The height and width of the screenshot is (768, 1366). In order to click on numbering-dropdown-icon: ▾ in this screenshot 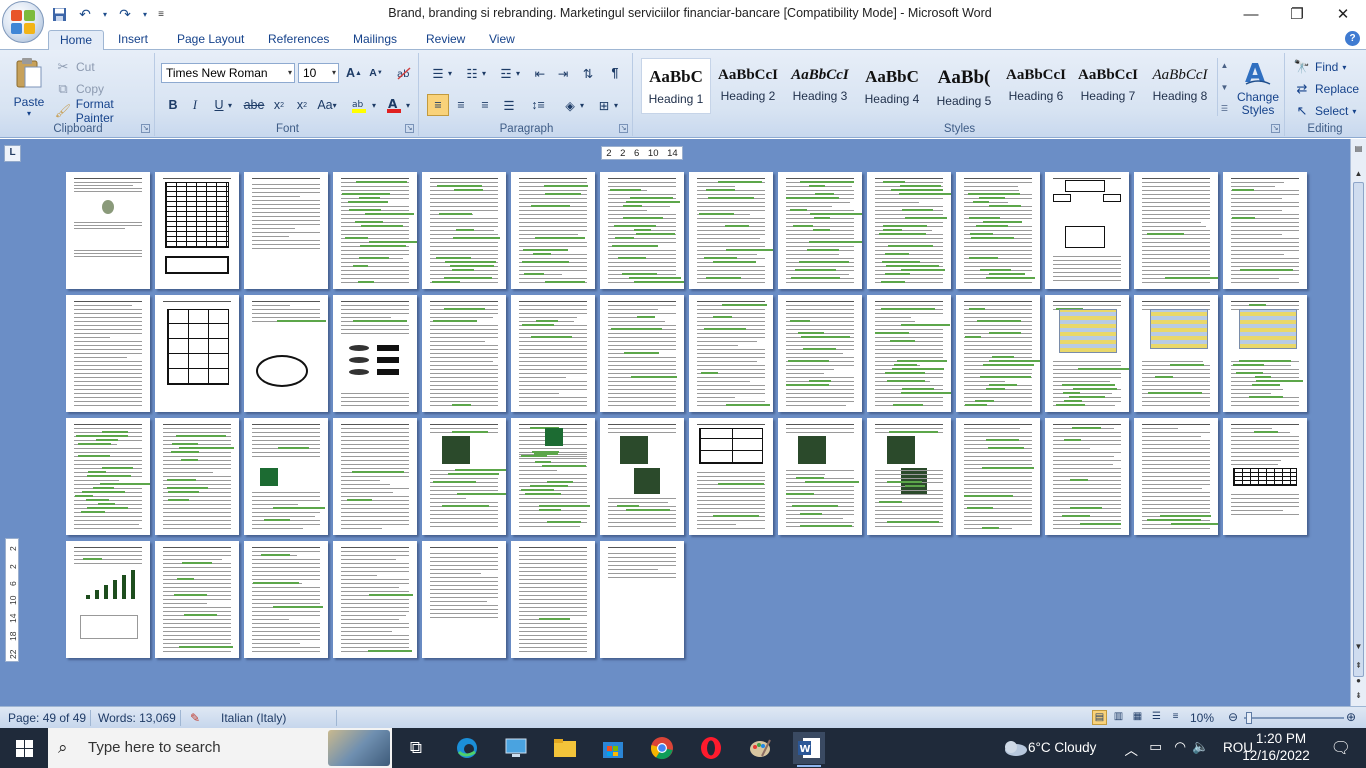, I will do `click(484, 73)`.